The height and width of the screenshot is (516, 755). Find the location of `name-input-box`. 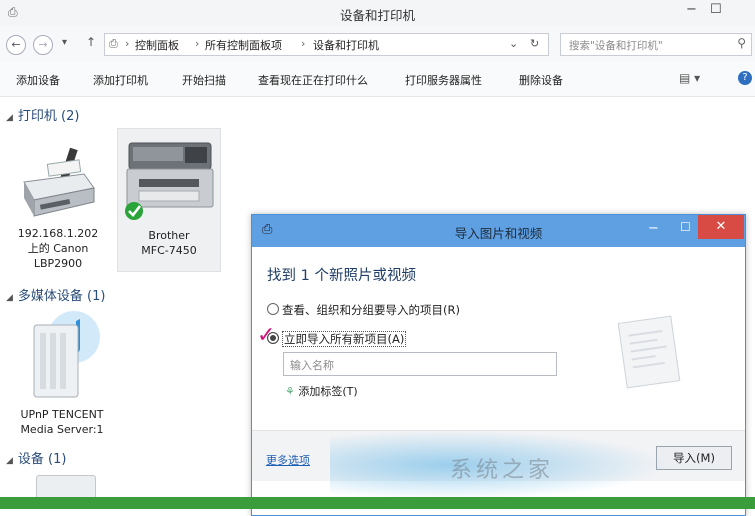

name-input-box is located at coordinates (420, 364).